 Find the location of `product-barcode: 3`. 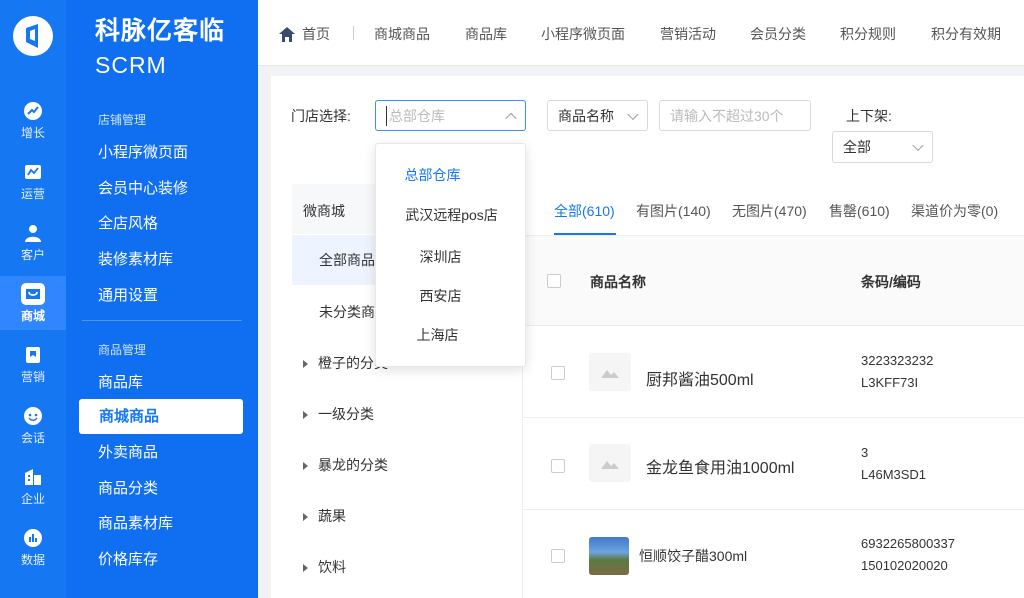

product-barcode: 3 is located at coordinates (865, 452).